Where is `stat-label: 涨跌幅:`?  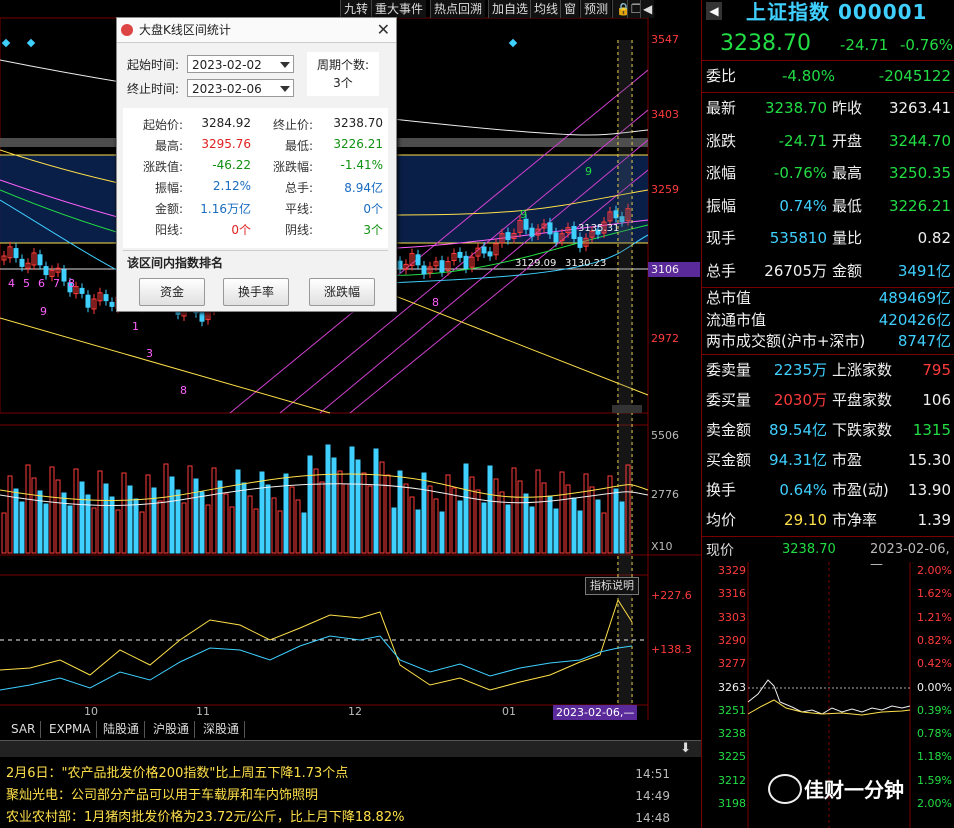
stat-label: 涨跌幅: is located at coordinates (292, 167).